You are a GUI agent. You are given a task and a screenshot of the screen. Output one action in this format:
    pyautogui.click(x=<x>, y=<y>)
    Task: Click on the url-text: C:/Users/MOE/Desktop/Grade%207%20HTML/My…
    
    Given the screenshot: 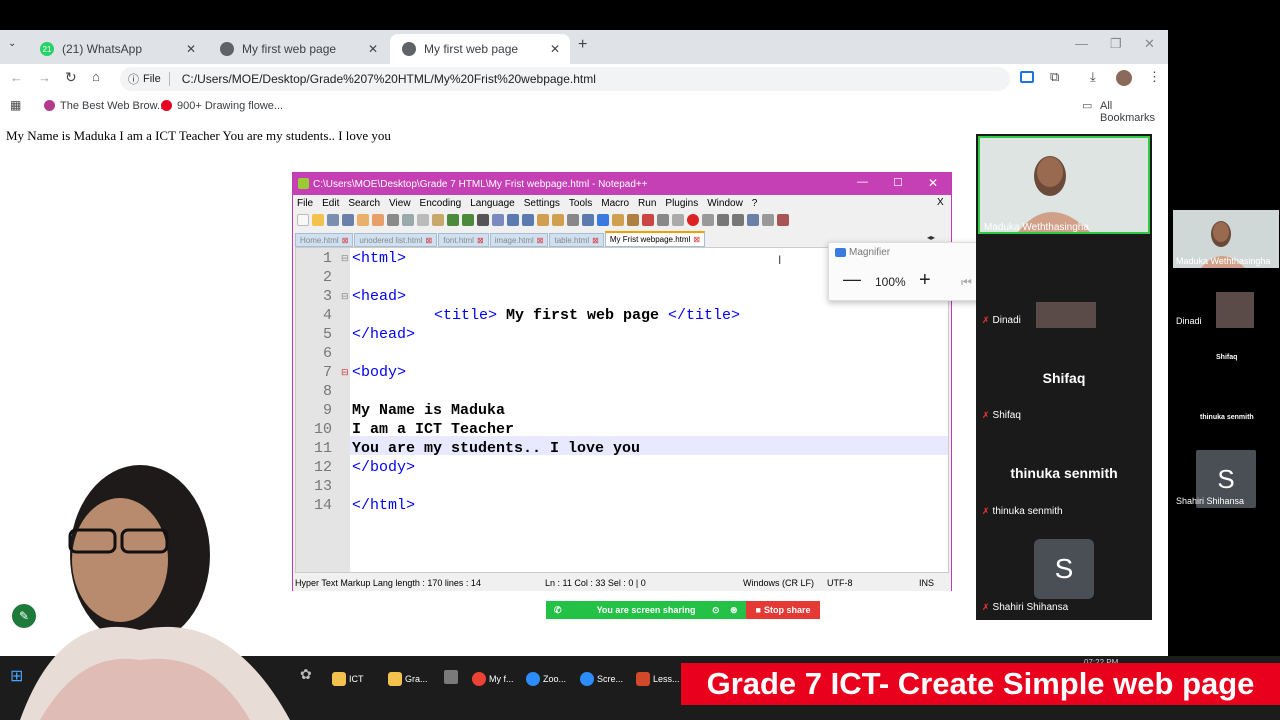 What is the action you would take?
    pyautogui.click(x=389, y=79)
    